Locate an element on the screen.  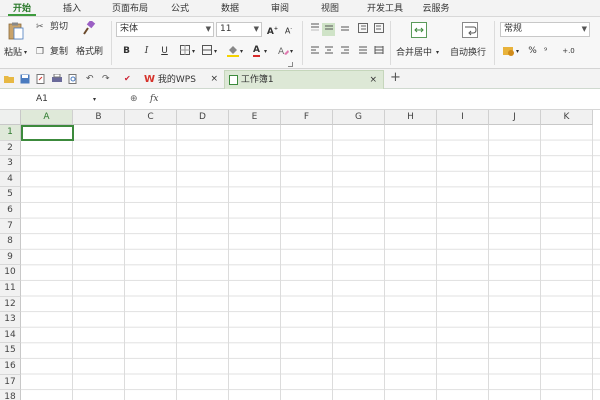
print-preview-icon is located at coordinates (73, 79).